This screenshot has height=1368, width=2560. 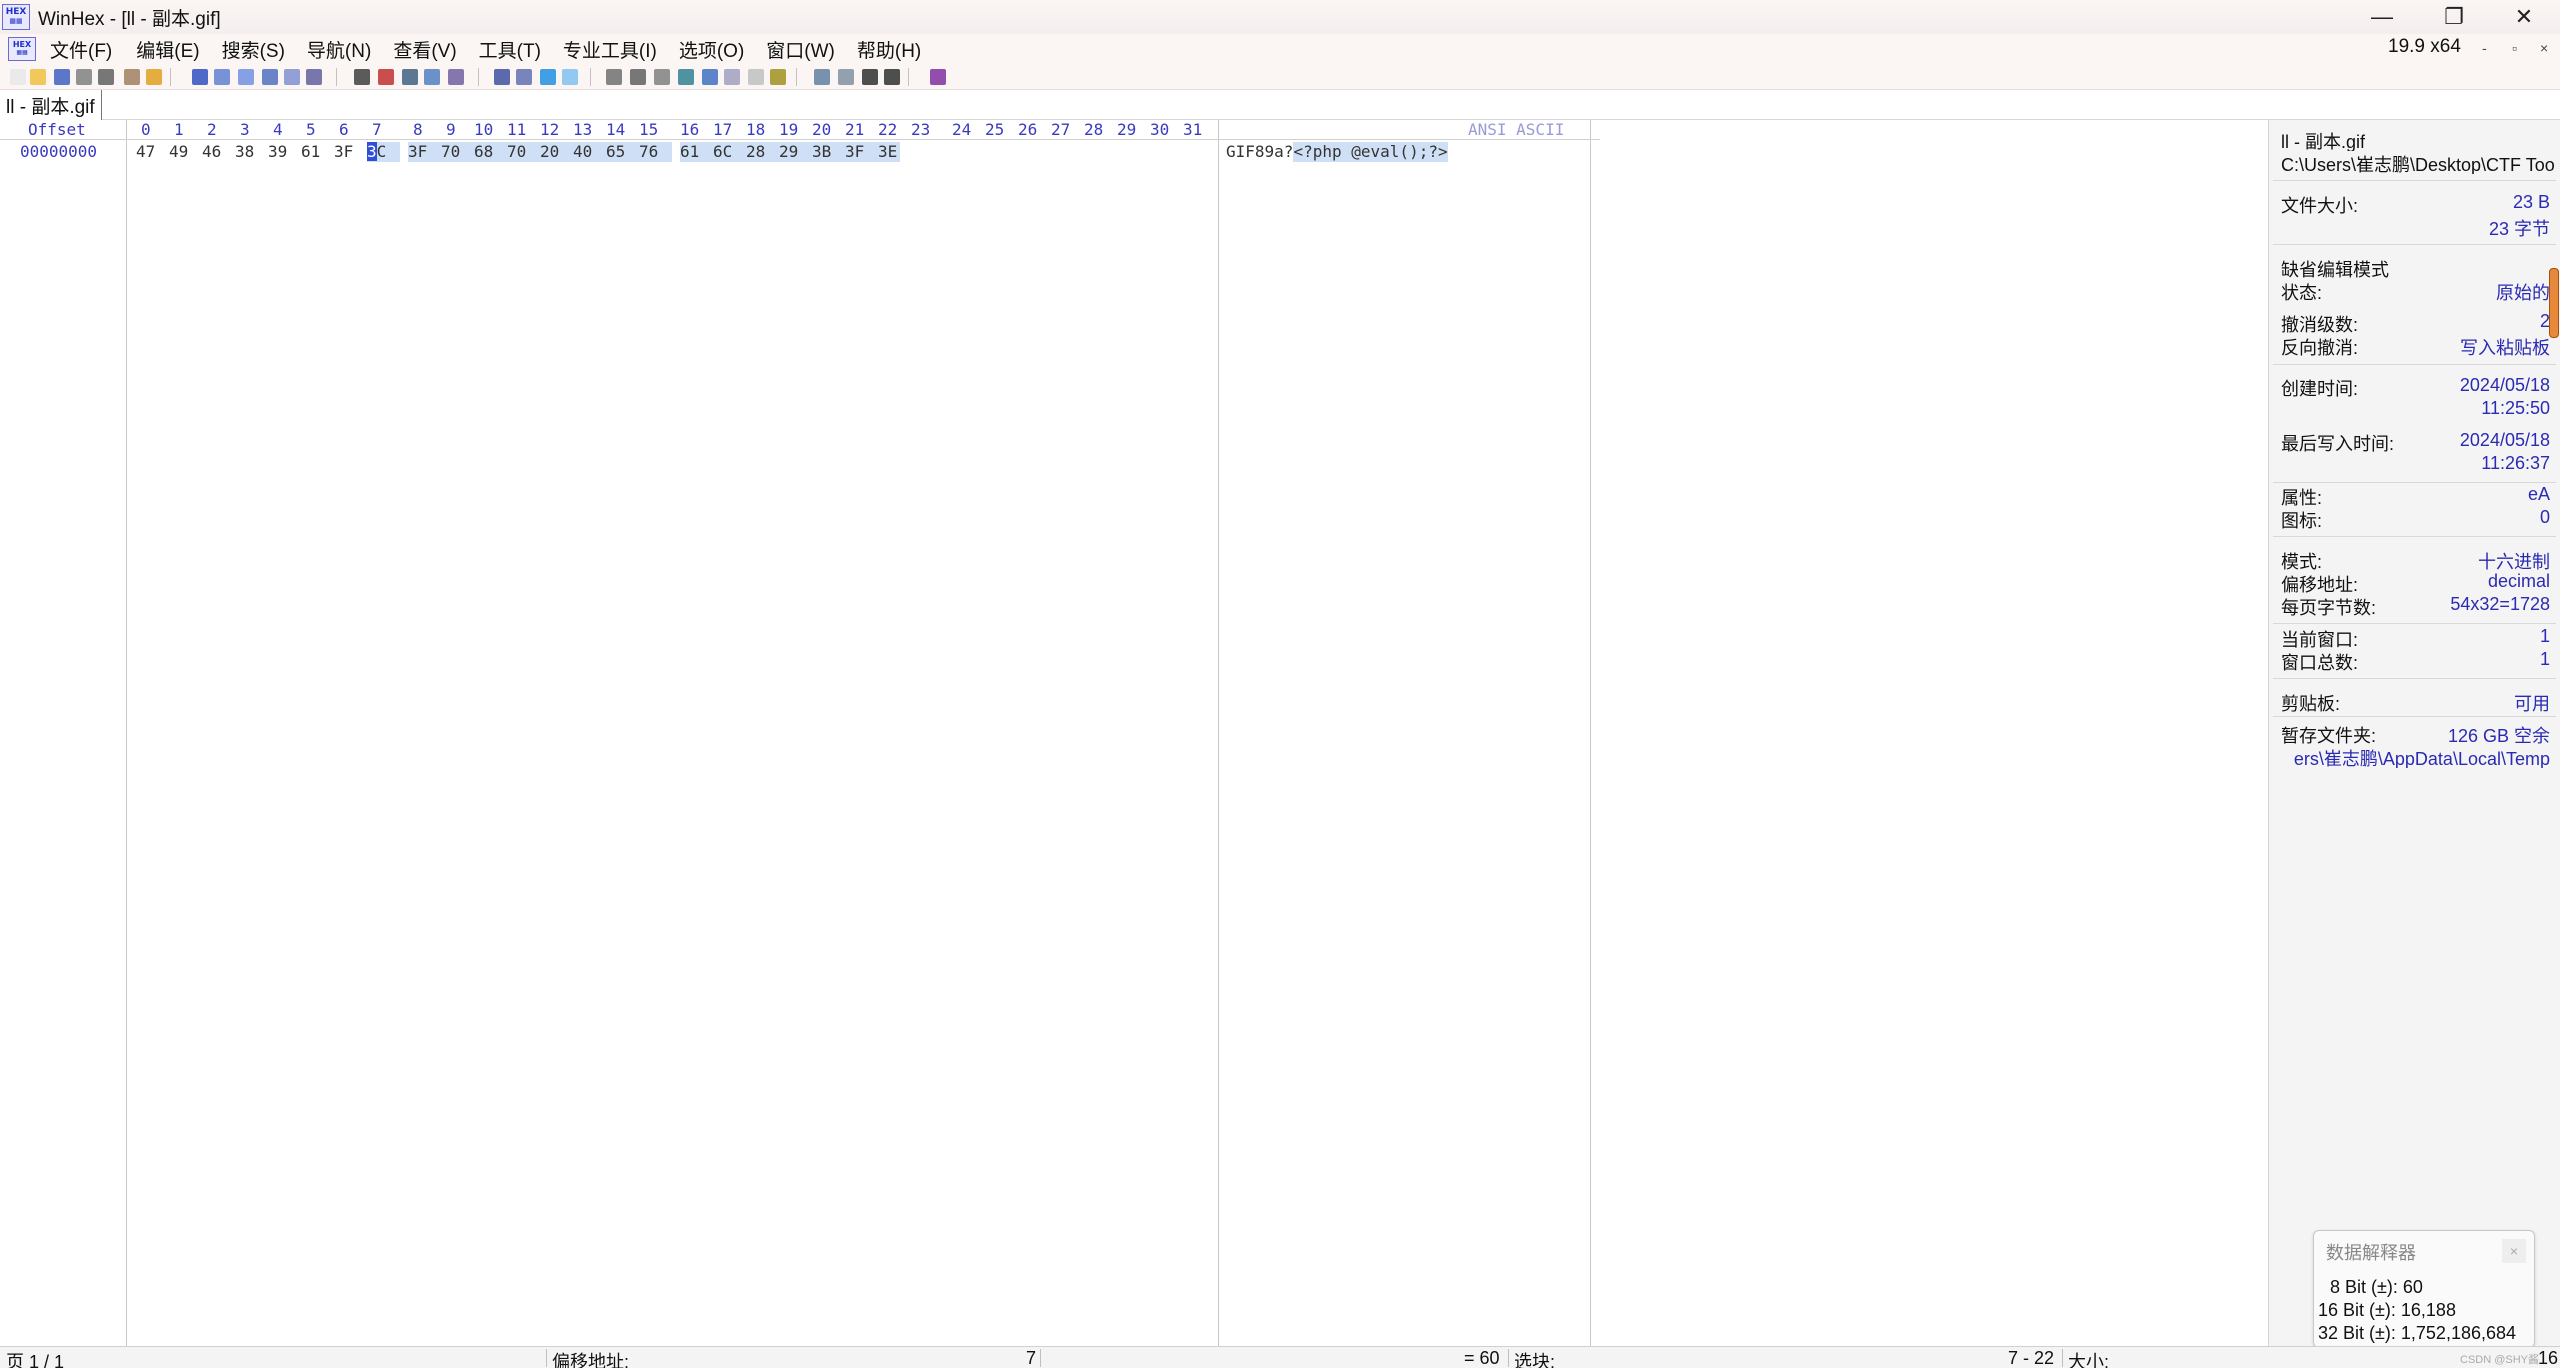 I want to click on compare-icon, so click(x=822, y=77).